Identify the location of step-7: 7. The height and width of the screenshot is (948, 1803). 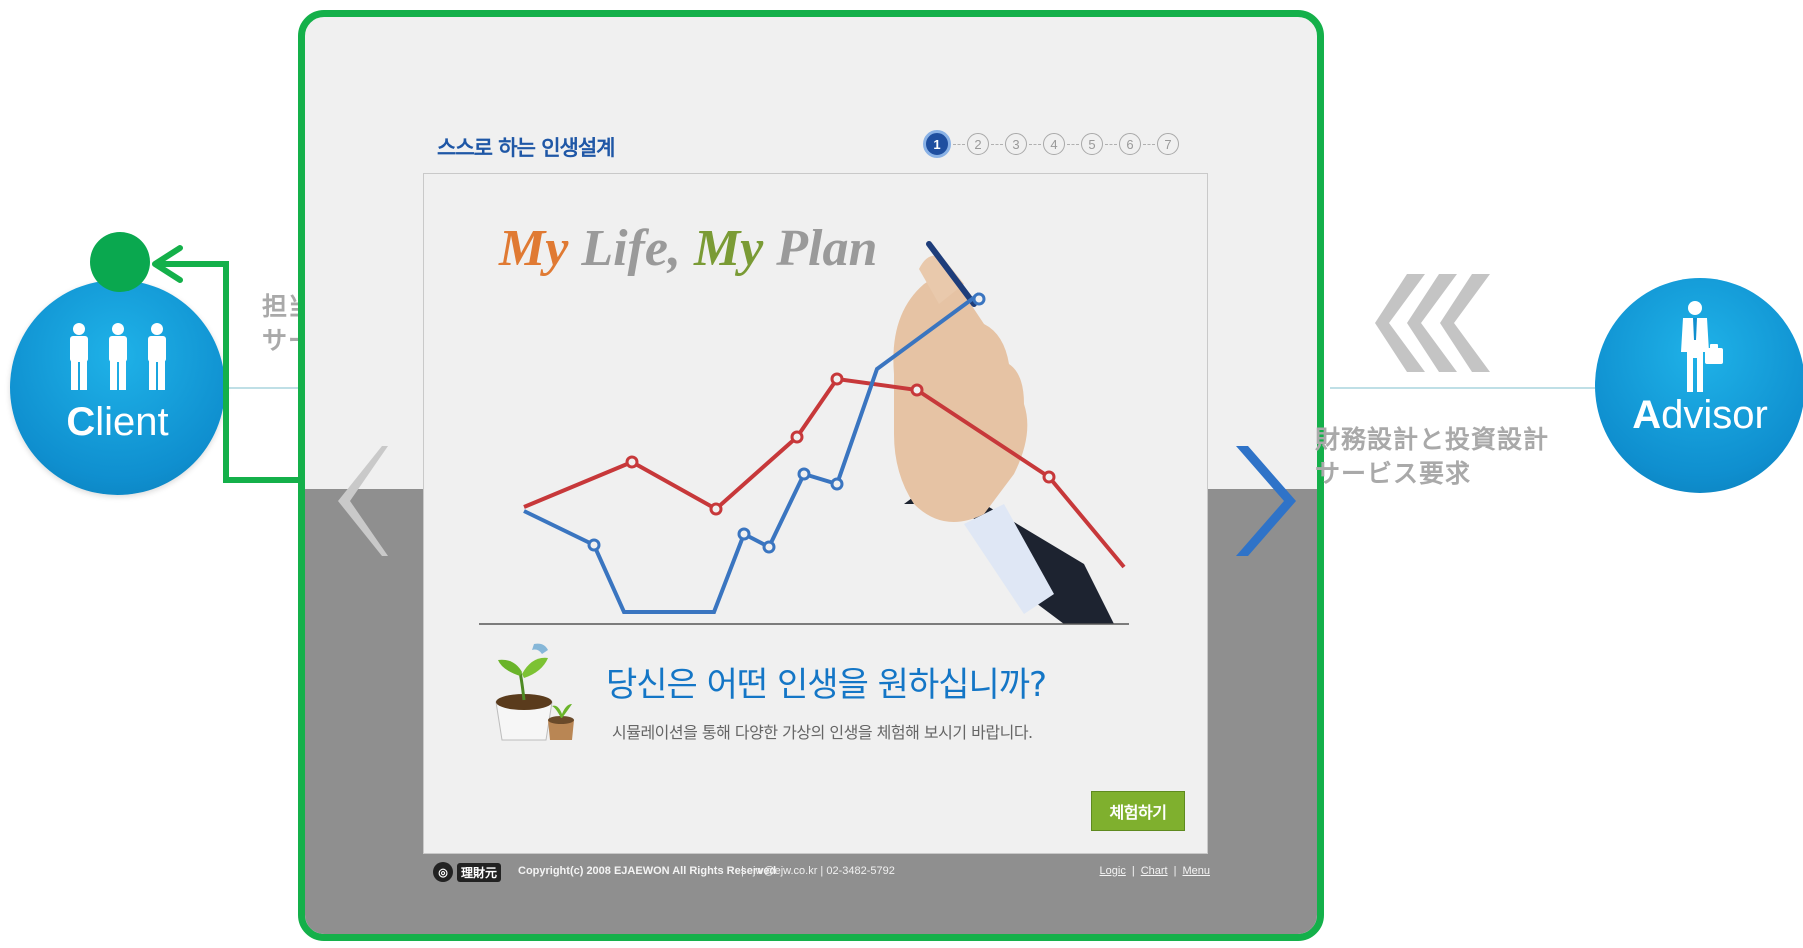
(1168, 144).